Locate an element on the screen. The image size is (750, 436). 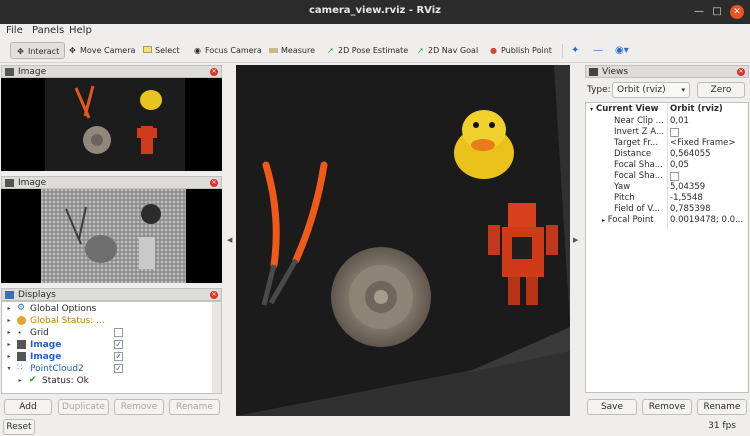
left-splitter-arrow-icon: ◀ is located at coordinates (229, 240).